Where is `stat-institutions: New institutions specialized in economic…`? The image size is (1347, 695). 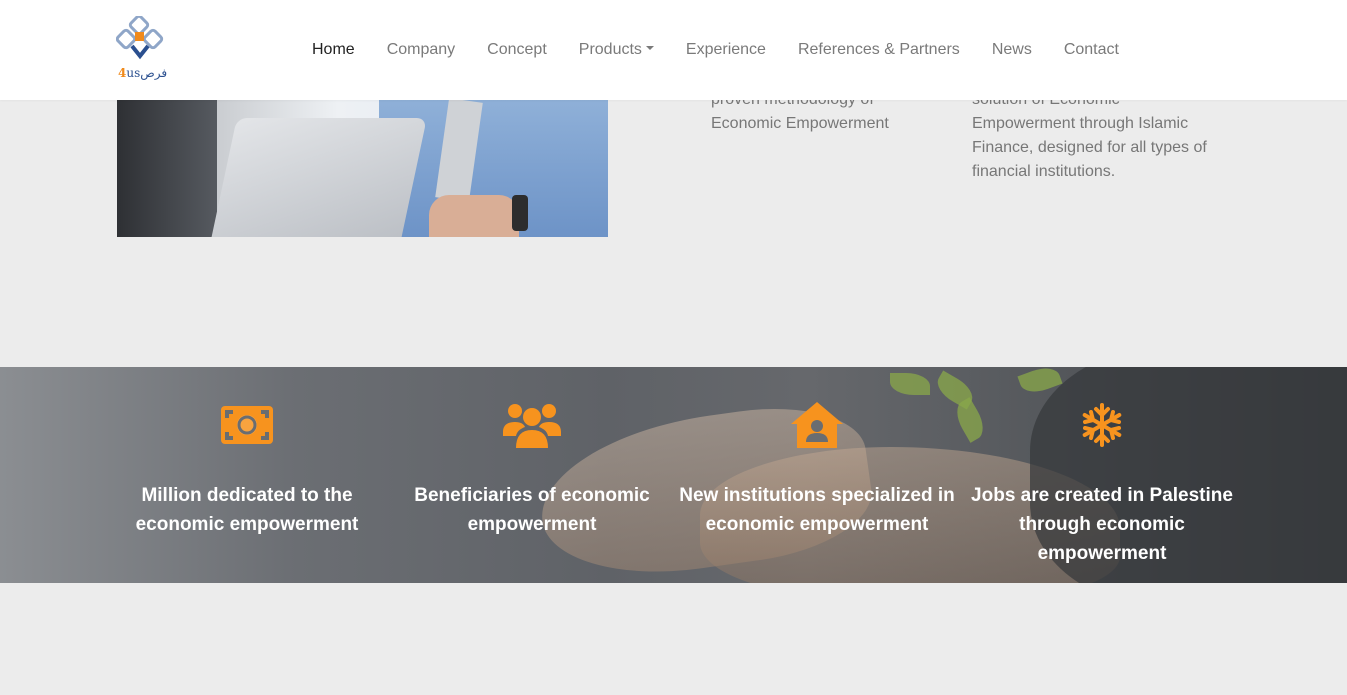
stat-institutions: New institutions specialized in economic… is located at coordinates (817, 475).